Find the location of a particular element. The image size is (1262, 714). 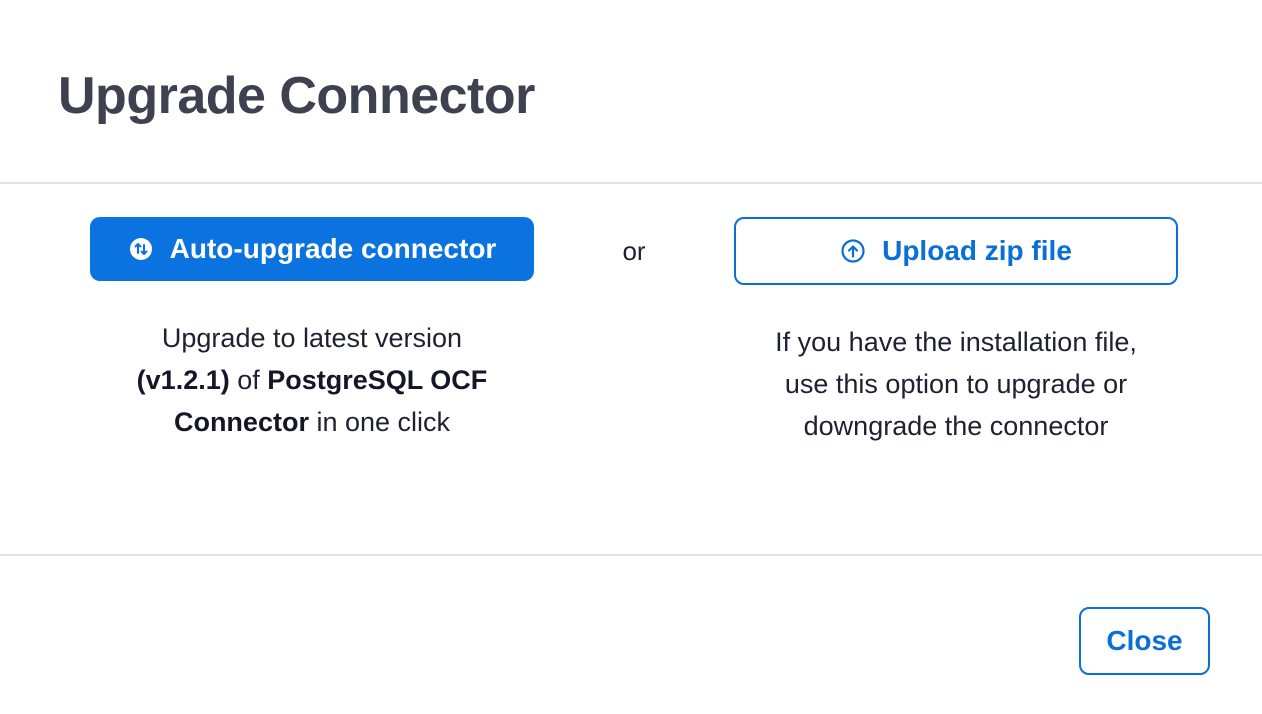

close-button: Close is located at coordinates (1144, 641).